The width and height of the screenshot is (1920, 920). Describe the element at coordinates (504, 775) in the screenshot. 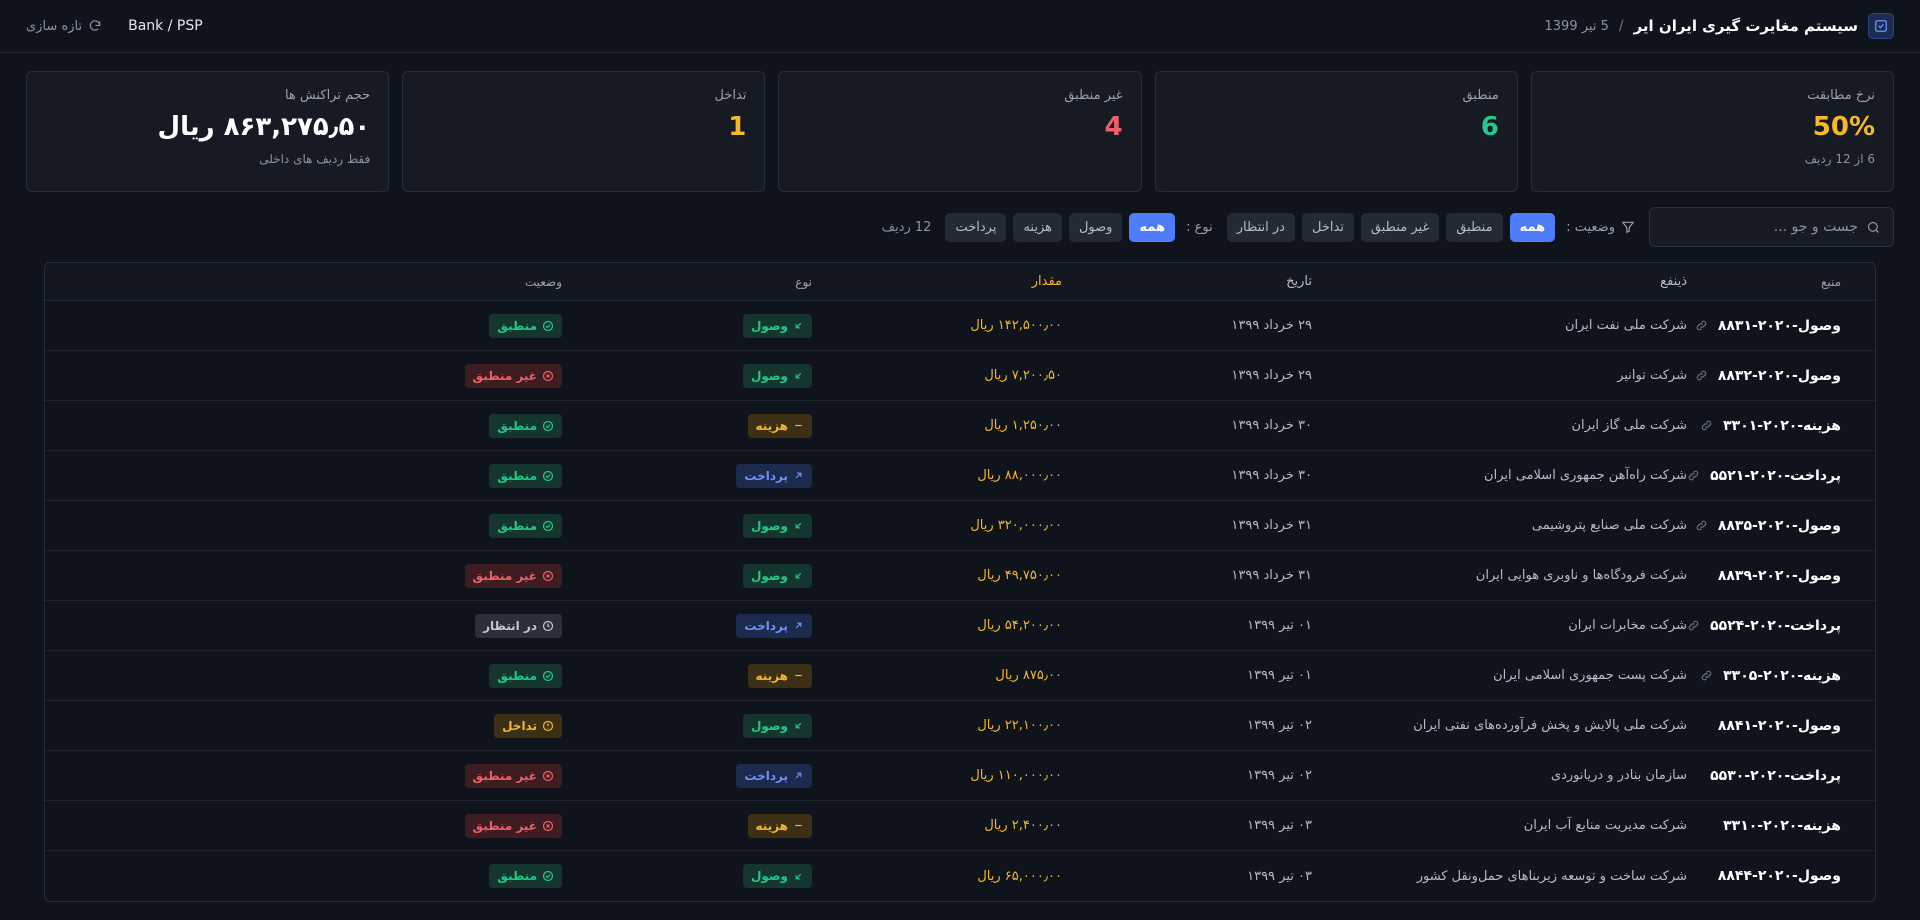

I see `status-badge-label: غیر منطبق` at that location.